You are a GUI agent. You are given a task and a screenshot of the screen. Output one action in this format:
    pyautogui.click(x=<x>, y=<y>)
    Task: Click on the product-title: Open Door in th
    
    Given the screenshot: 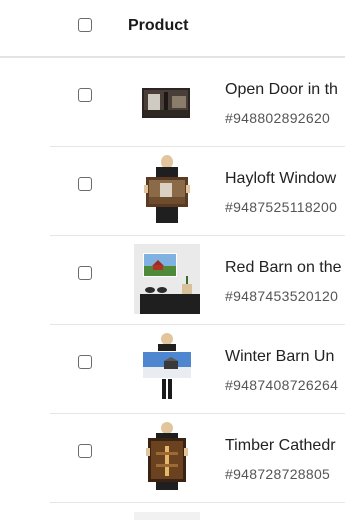 What is the action you would take?
    pyautogui.click(x=281, y=90)
    